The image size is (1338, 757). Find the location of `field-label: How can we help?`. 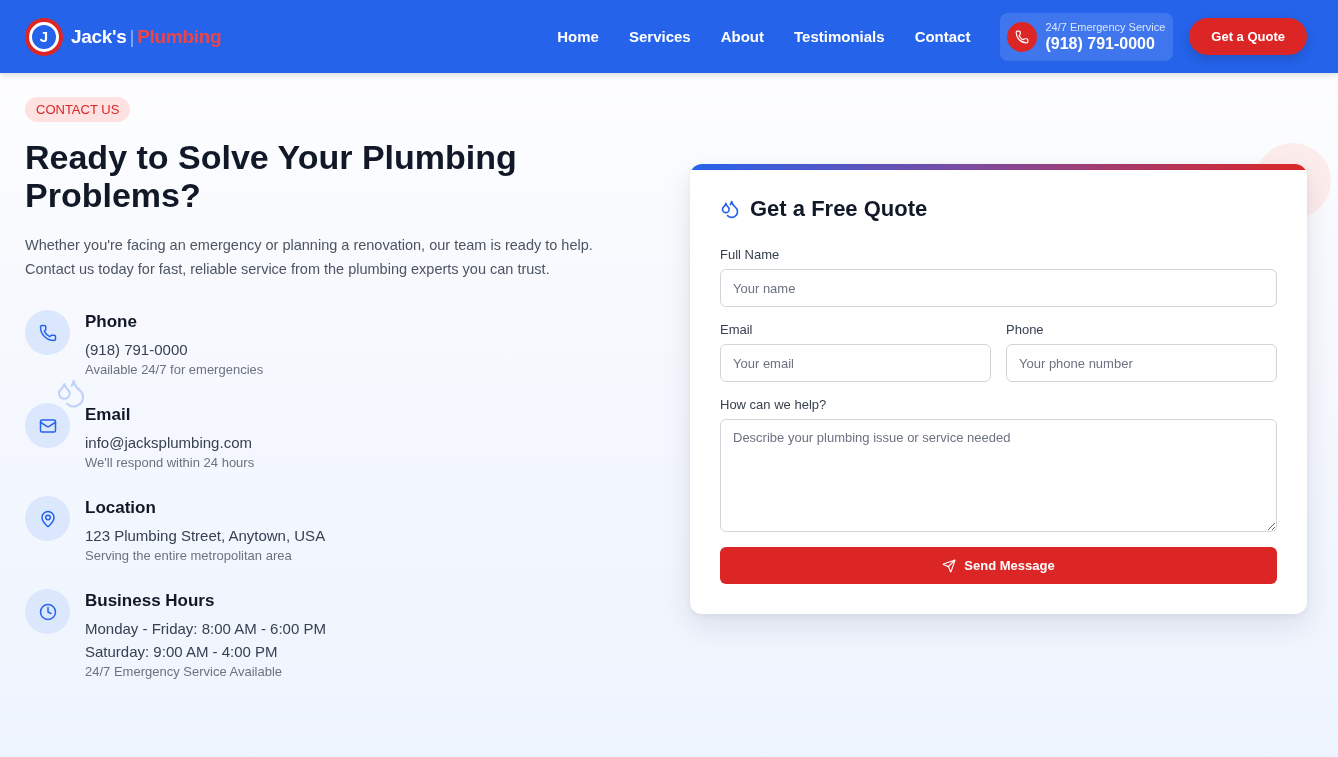

field-label: How can we help? is located at coordinates (774, 405).